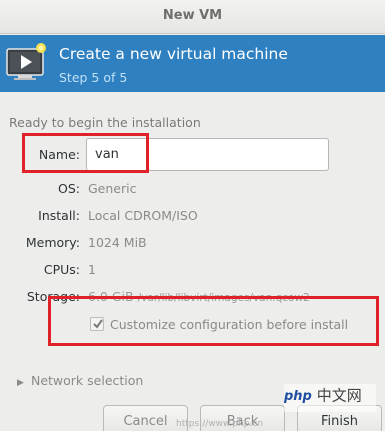  I want to click on checkbox-checked-icon, so click(97, 324).